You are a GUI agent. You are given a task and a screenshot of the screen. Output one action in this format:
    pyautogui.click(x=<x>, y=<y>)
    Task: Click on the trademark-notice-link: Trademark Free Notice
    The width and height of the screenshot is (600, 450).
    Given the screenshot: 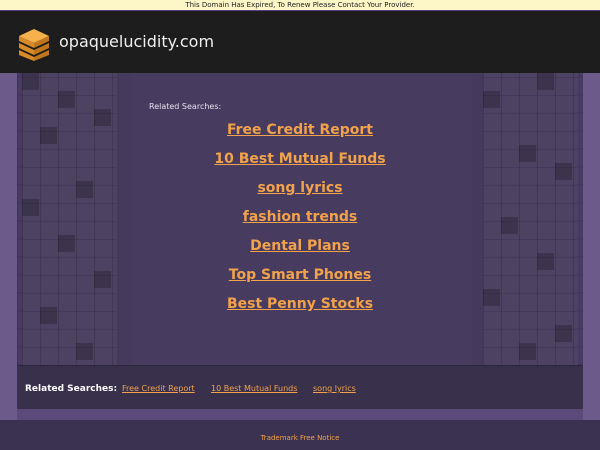 What is the action you would take?
    pyautogui.click(x=300, y=438)
    